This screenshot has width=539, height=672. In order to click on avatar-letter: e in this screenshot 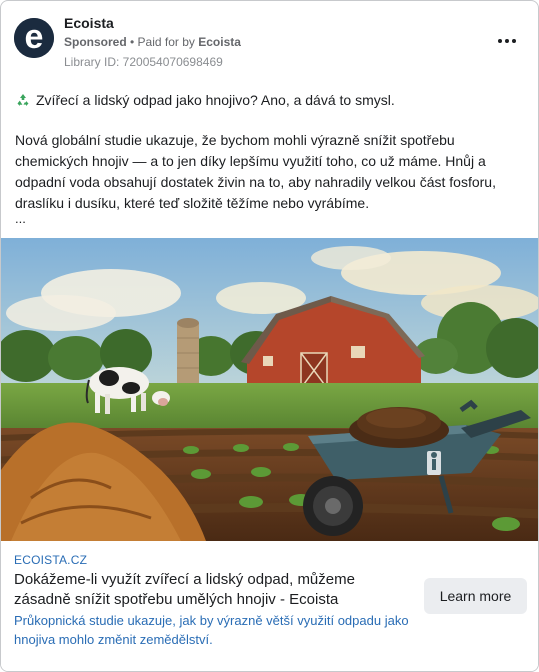, I will do `click(34, 37)`.